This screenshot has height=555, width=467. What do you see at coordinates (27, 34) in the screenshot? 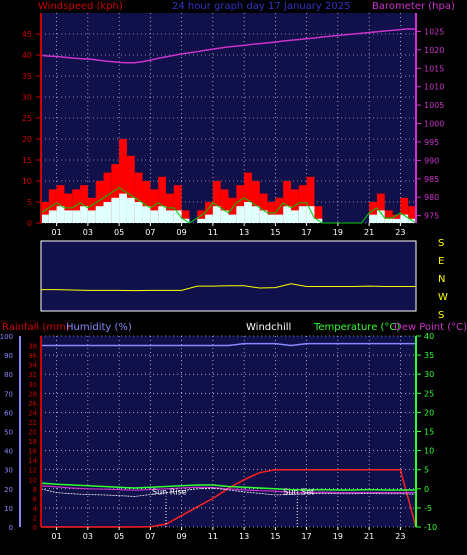
I see `wind-tick-45: 45` at bounding box center [27, 34].